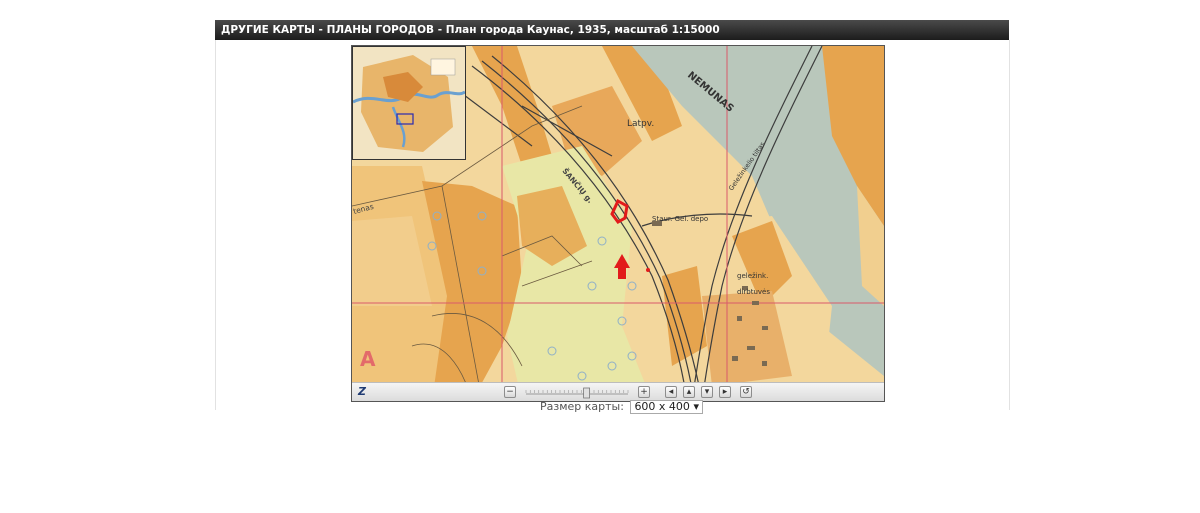  I want to click on pan-down-button: ▾, so click(707, 392).